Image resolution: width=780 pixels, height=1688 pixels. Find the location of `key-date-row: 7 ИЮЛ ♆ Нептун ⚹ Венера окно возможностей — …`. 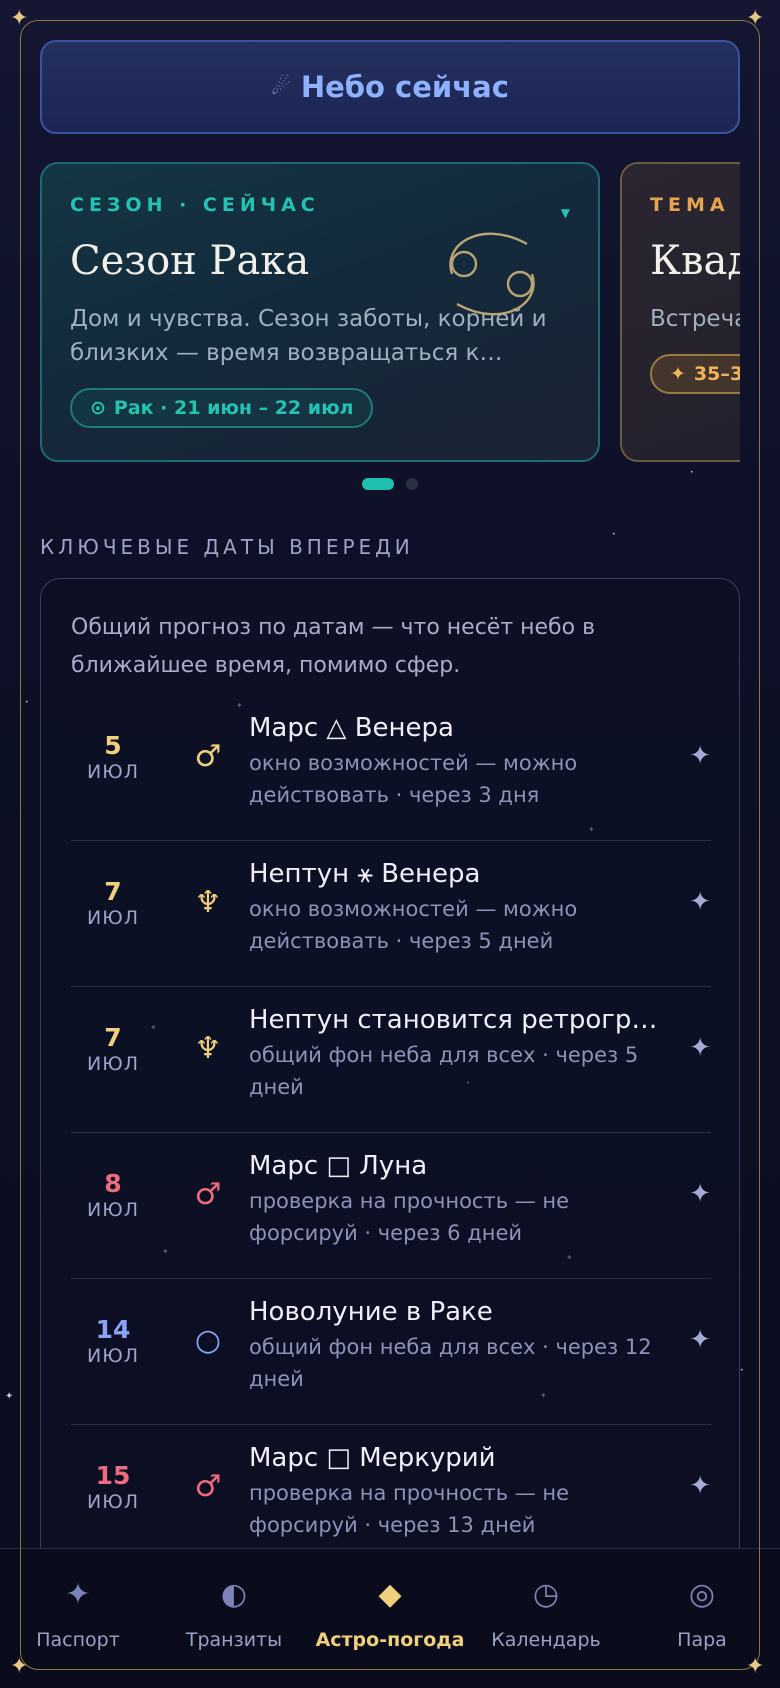

key-date-row: 7 ИЮЛ ♆ Нептун ⚹ Венера окно возможностей — … is located at coordinates (391, 914).